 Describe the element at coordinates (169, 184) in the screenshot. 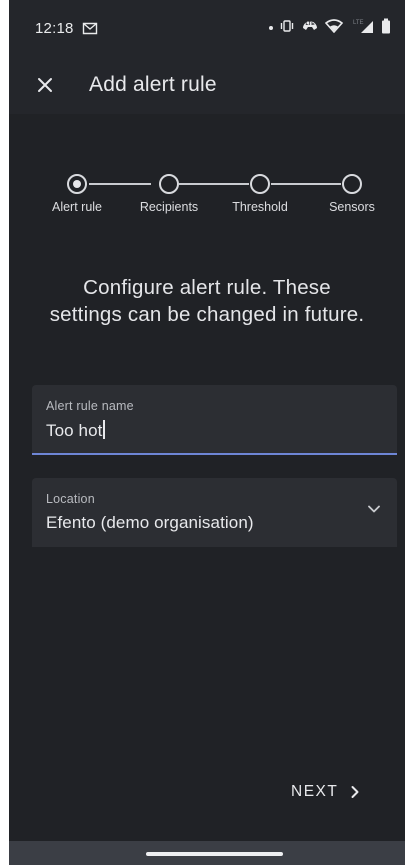

I see `step-indicator-recipients` at that location.